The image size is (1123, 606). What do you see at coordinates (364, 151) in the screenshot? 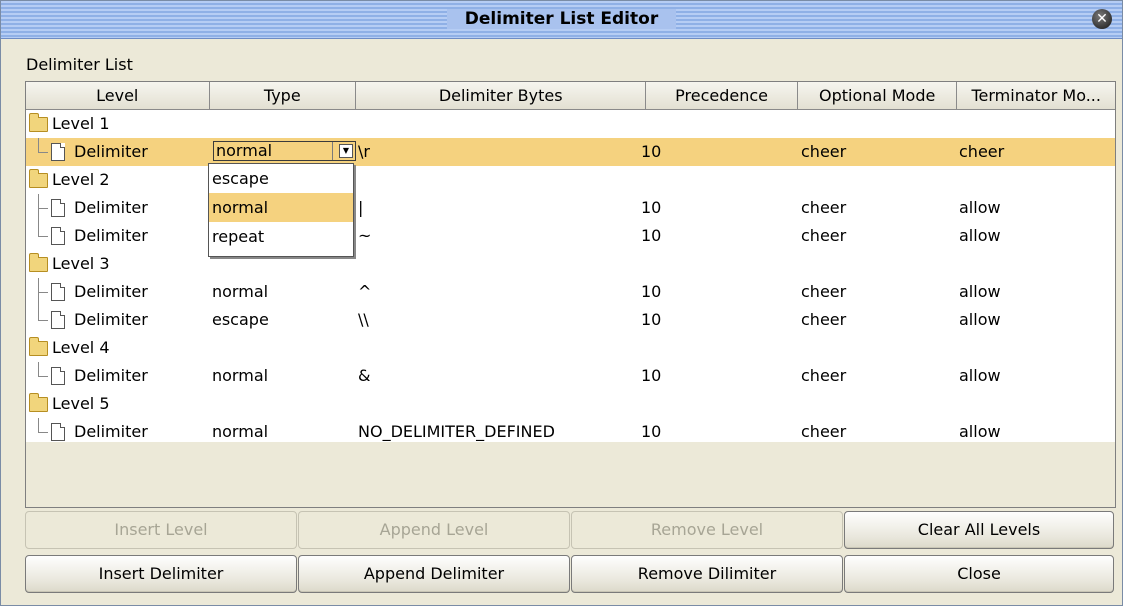
I see `delimiter-bytes: \r` at bounding box center [364, 151].